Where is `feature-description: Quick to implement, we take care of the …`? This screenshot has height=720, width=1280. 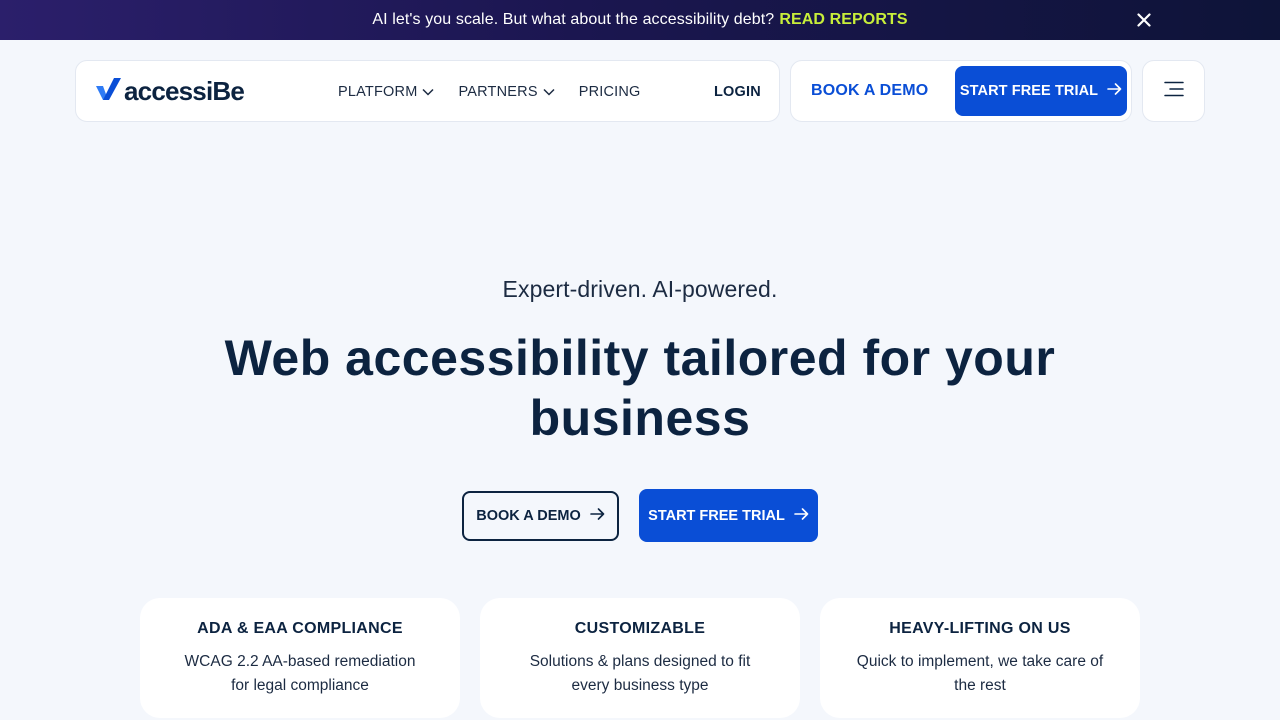 feature-description: Quick to implement, we take care of the … is located at coordinates (980, 673).